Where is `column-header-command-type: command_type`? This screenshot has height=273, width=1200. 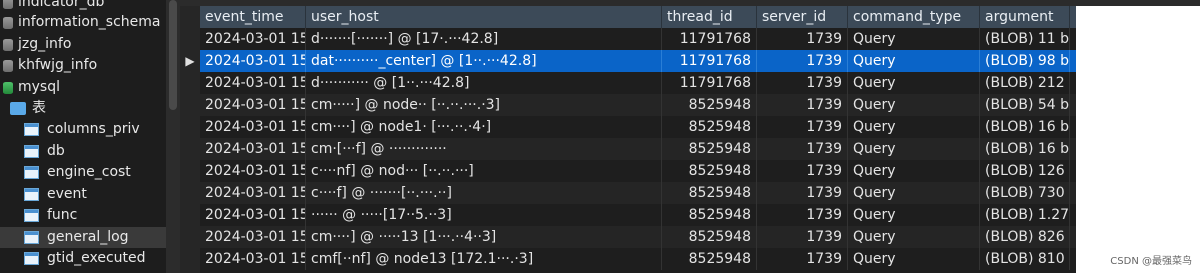
column-header-command-type: command_type is located at coordinates (914, 17).